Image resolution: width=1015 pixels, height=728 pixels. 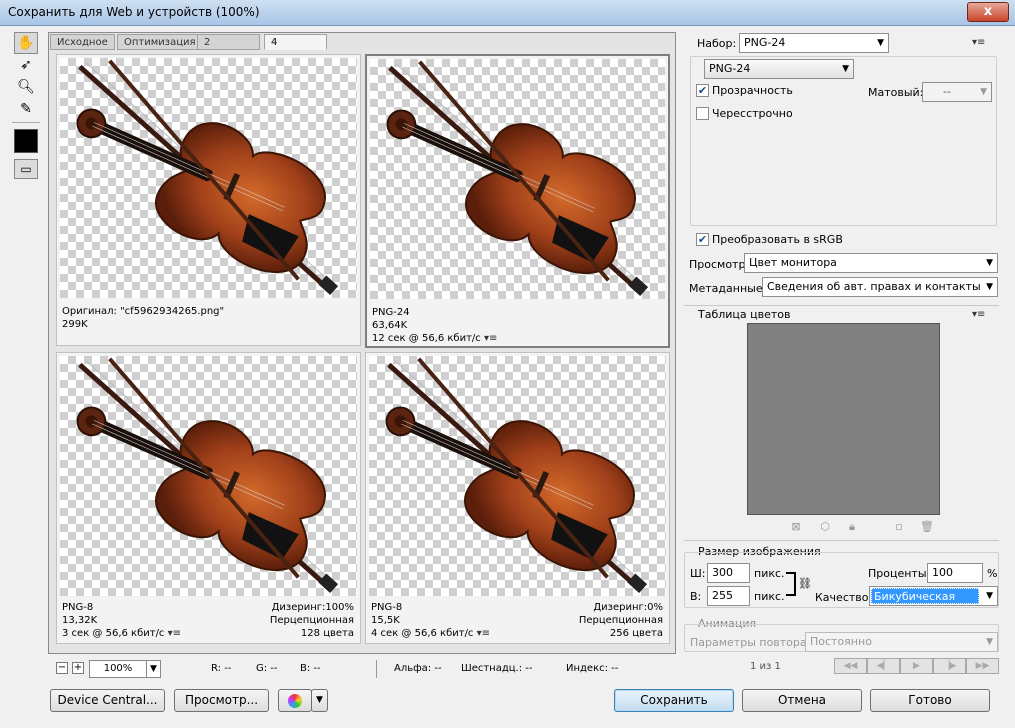 What do you see at coordinates (310, 668) in the screenshot?
I see `status-b: B: --` at bounding box center [310, 668].